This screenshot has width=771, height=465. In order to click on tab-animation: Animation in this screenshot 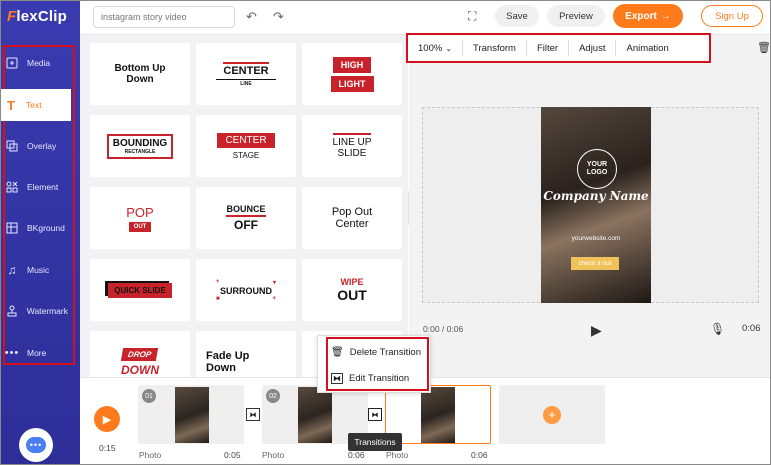, I will do `click(647, 48)`.